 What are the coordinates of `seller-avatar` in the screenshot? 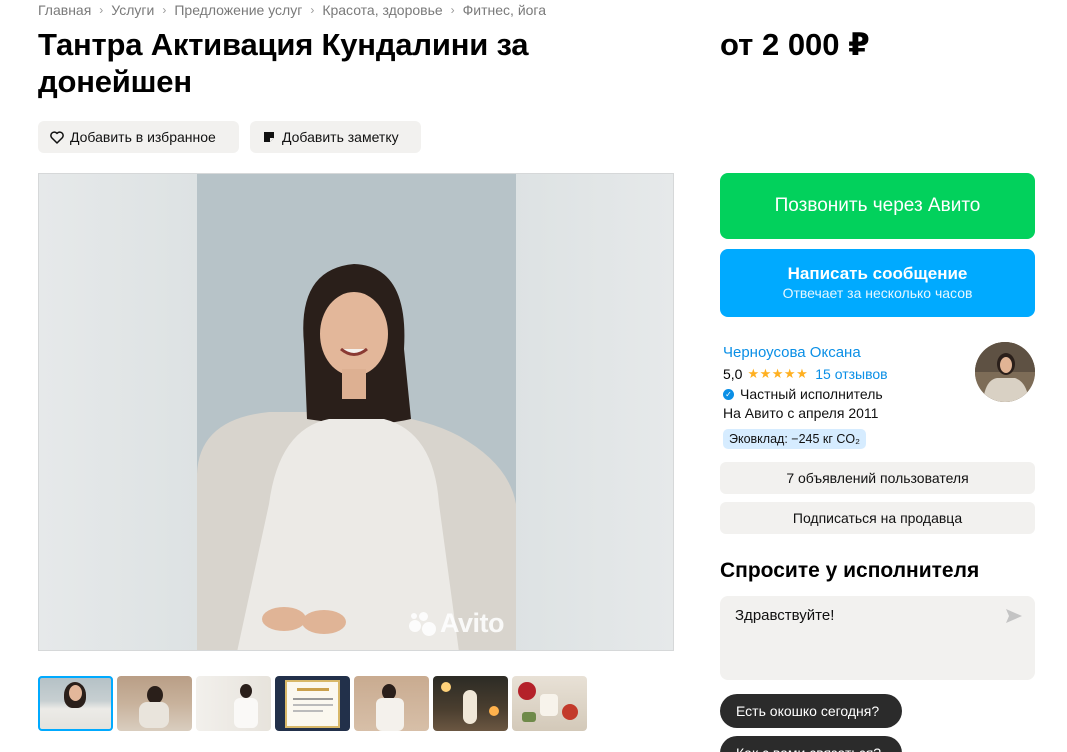 It's located at (1005, 372).